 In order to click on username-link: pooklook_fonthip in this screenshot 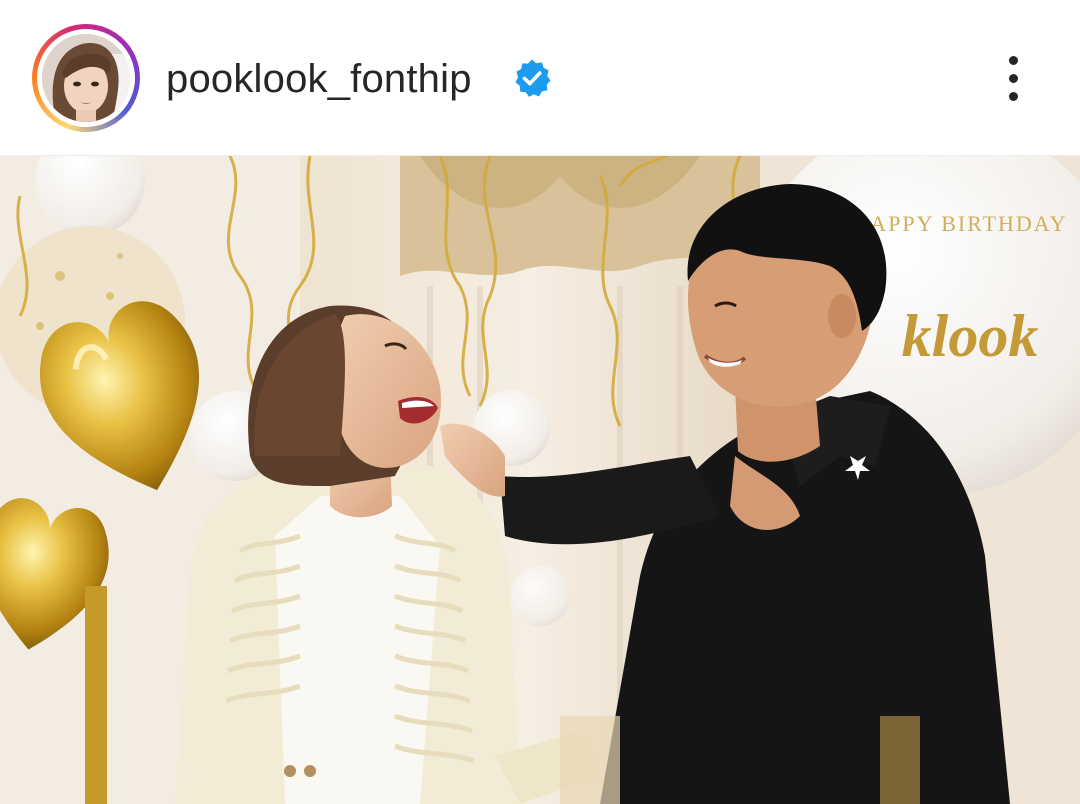, I will do `click(319, 79)`.